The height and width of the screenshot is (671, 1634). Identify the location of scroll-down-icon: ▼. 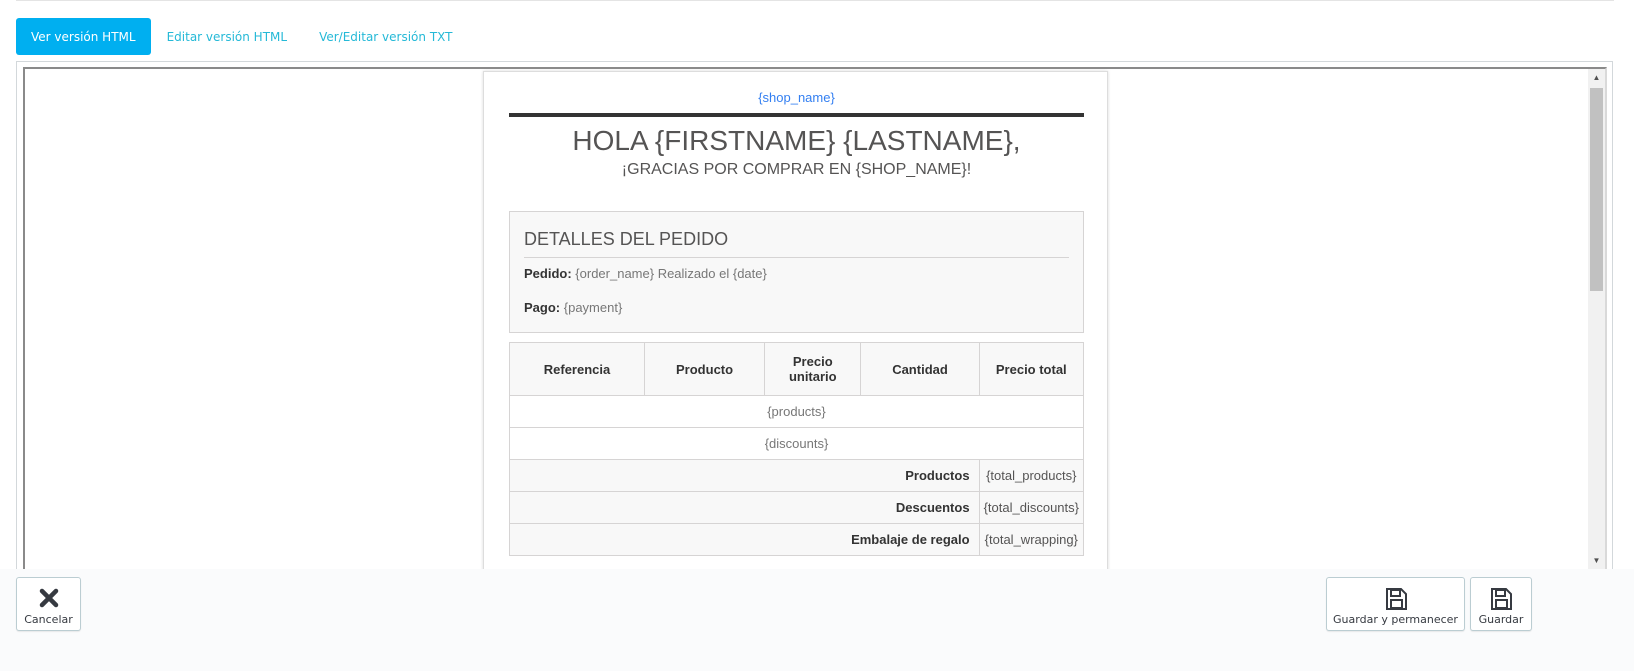
(1596, 560).